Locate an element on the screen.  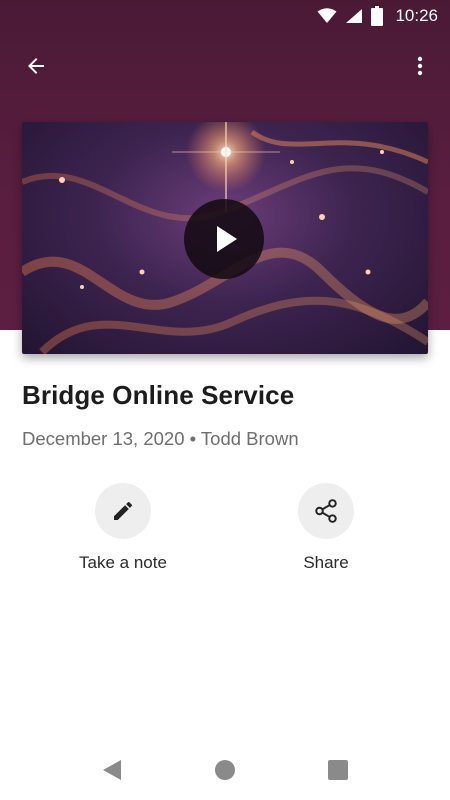
nav-home-button is located at coordinates (225, 770).